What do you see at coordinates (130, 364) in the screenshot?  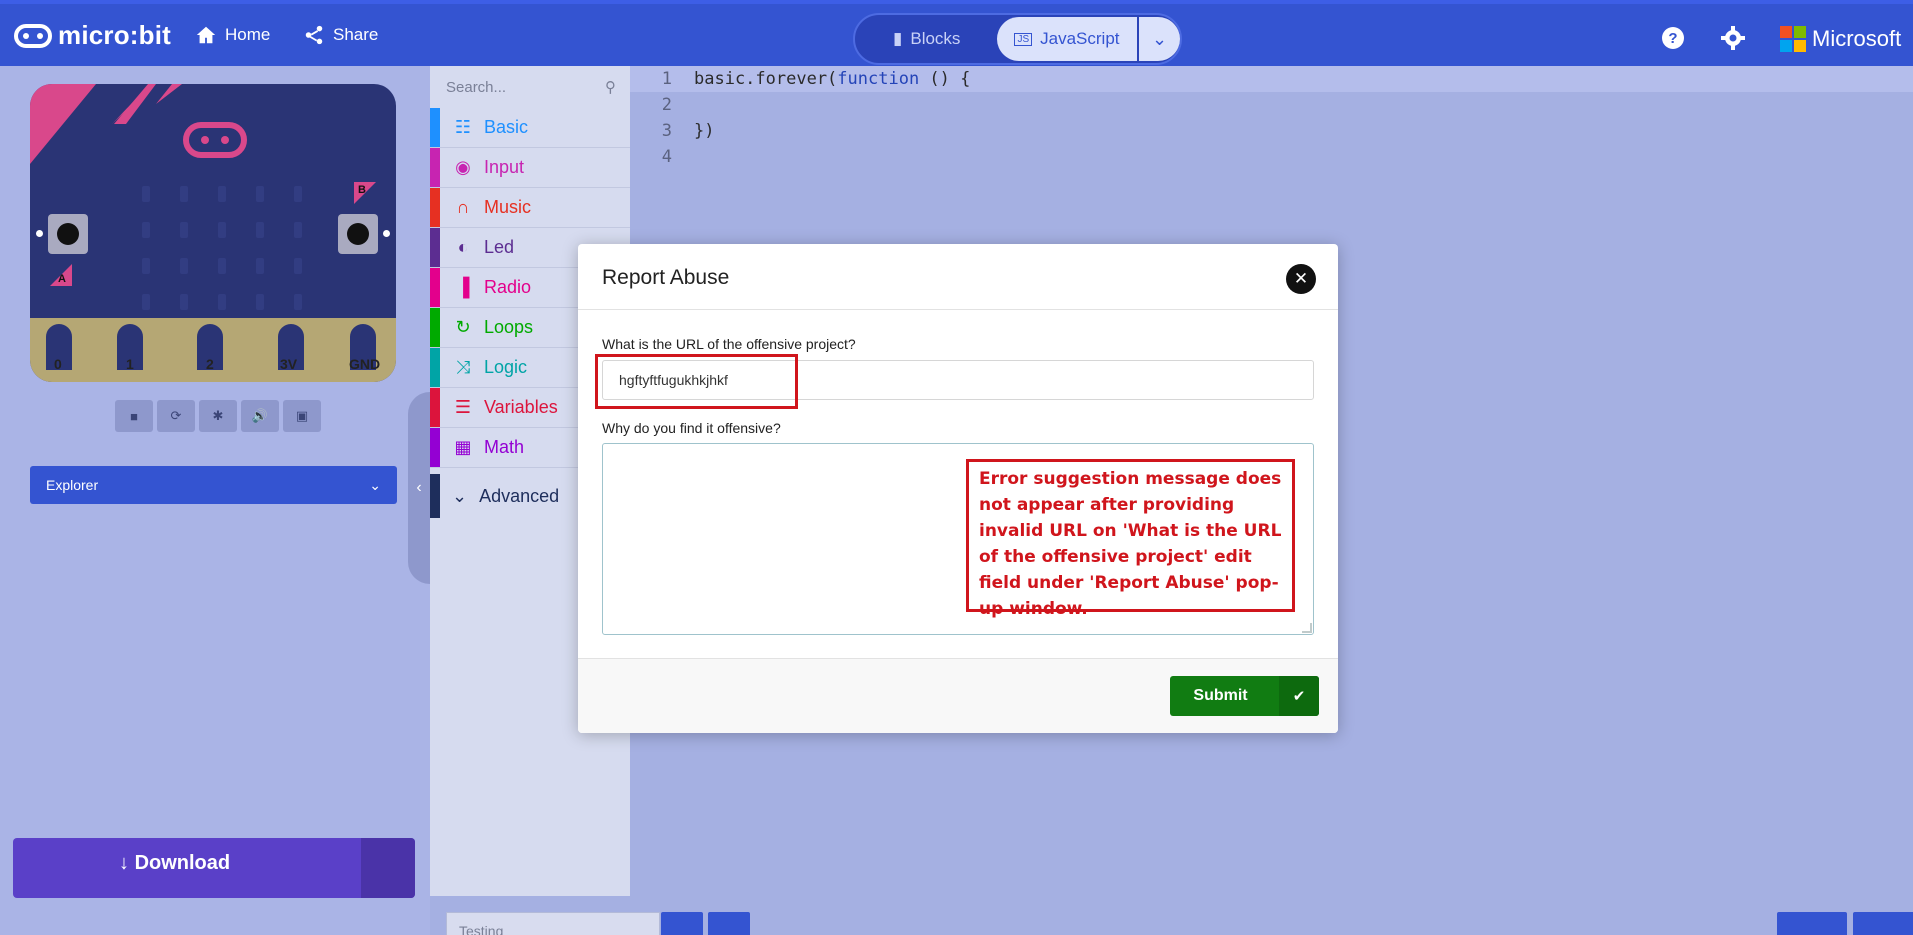 I see `pin-1-label: 1` at bounding box center [130, 364].